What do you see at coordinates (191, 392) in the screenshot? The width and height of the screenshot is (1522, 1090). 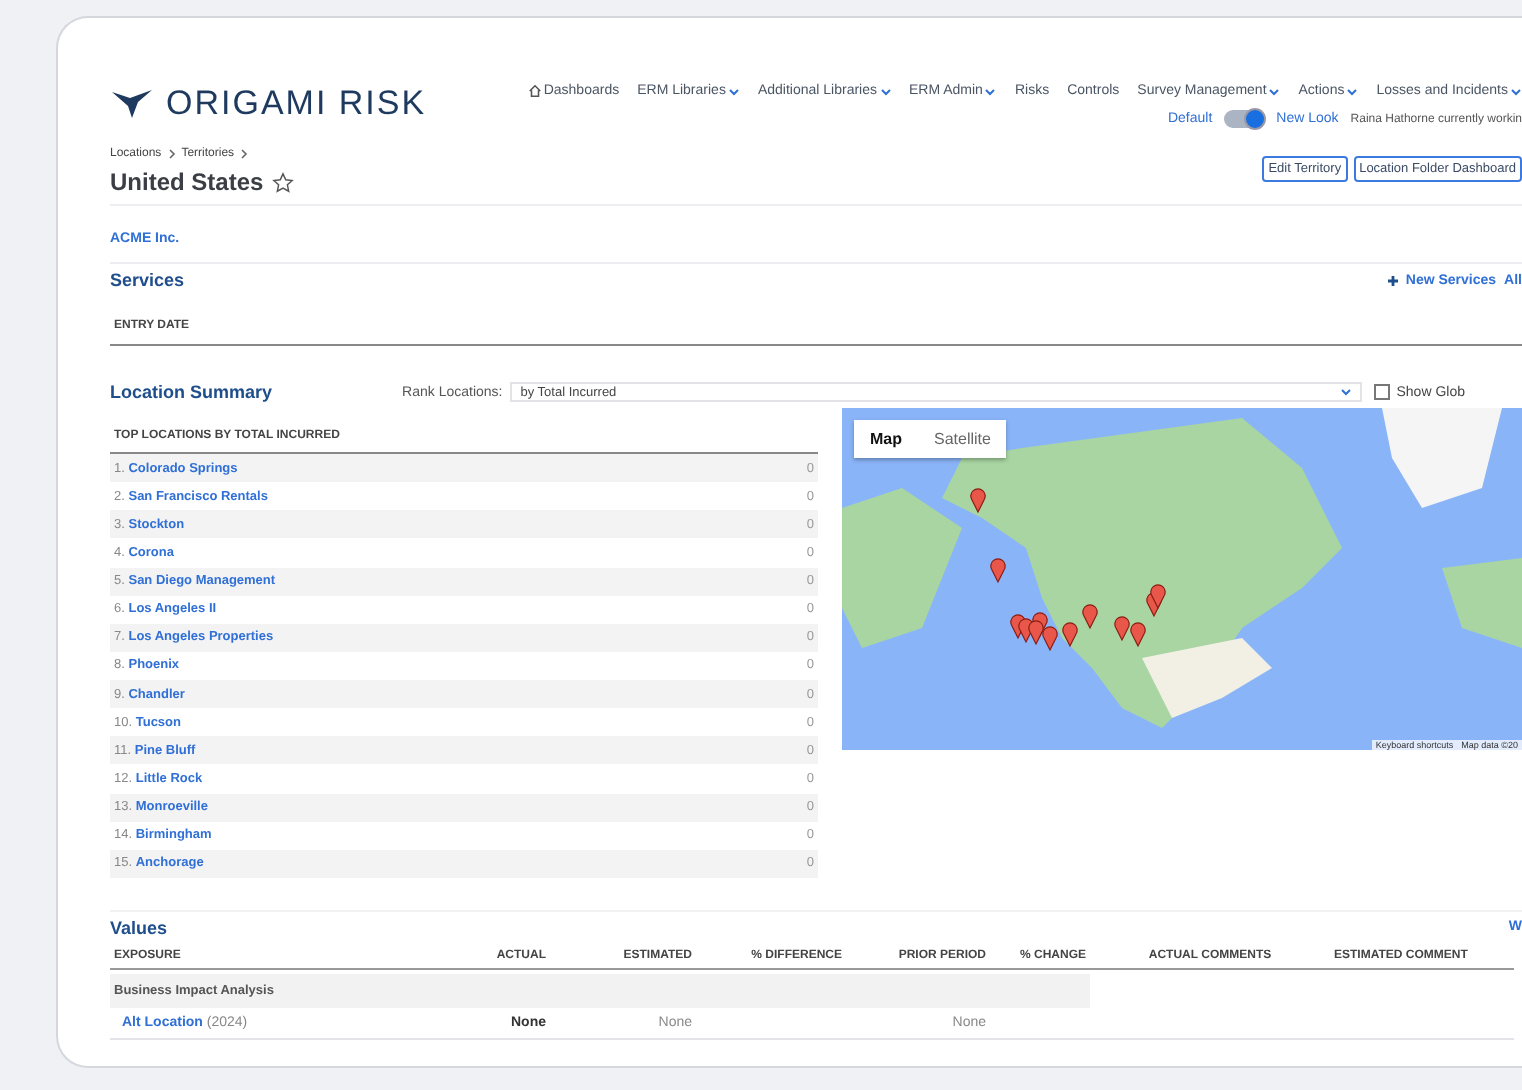 I see `section-title: Location Summary` at bounding box center [191, 392].